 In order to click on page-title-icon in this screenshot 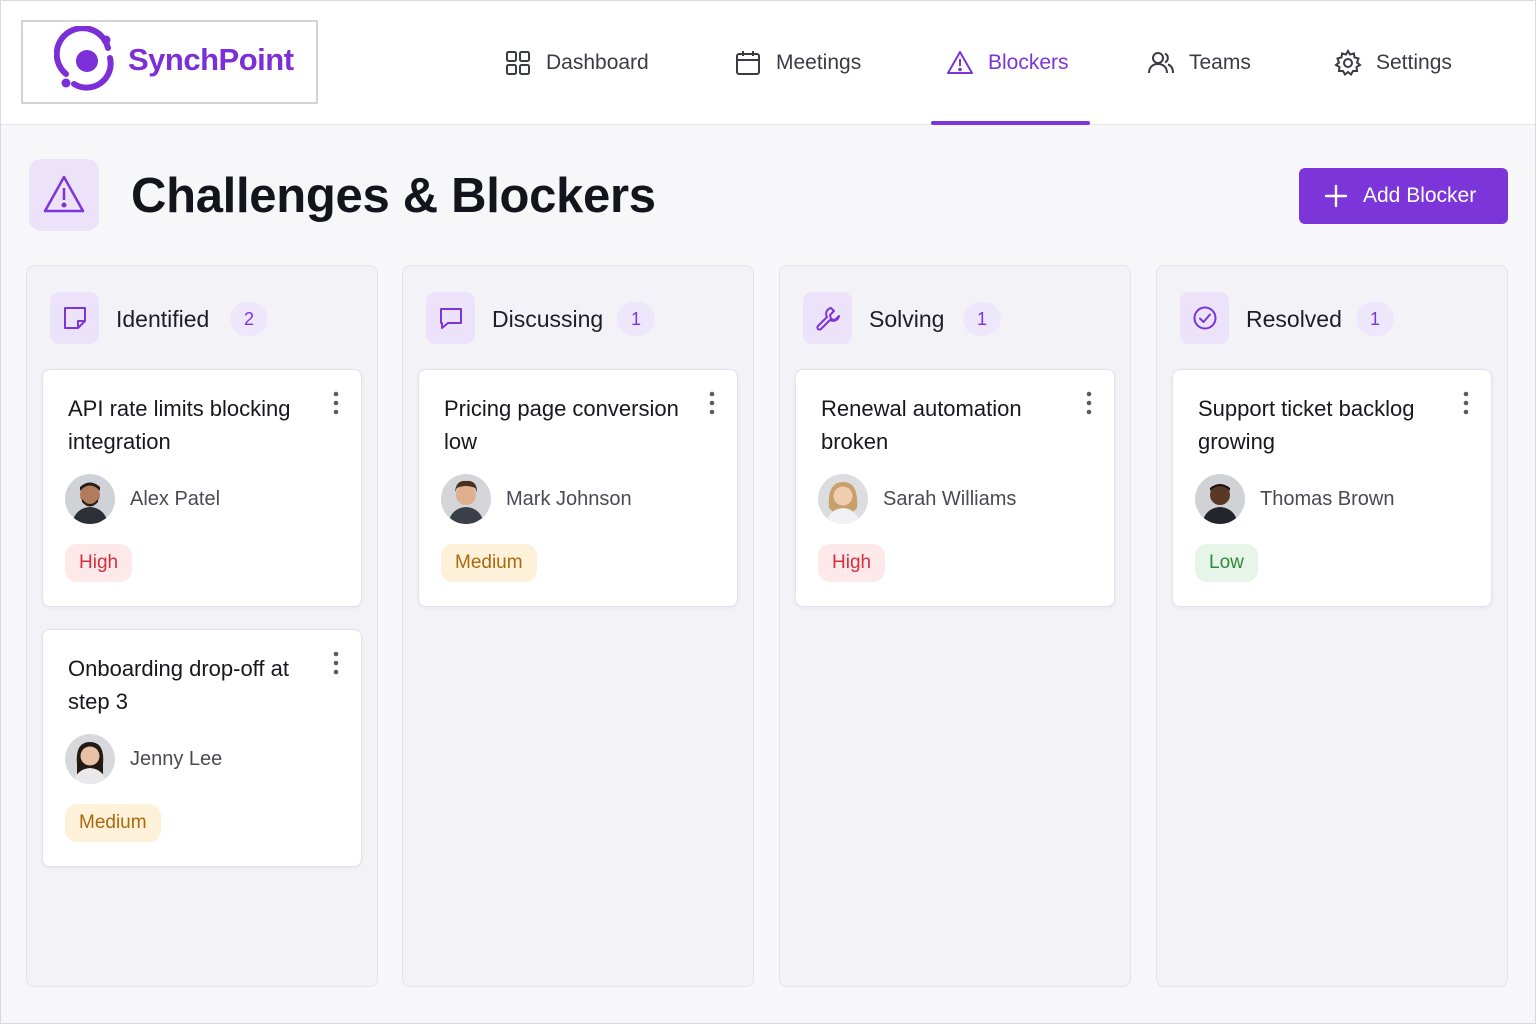, I will do `click(64, 195)`.